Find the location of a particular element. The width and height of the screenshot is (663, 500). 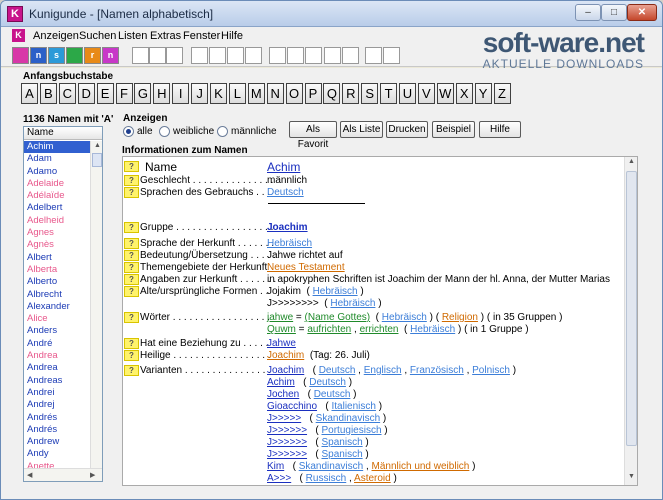

toolbar-s5-icon: r is located at coordinates (92, 55).